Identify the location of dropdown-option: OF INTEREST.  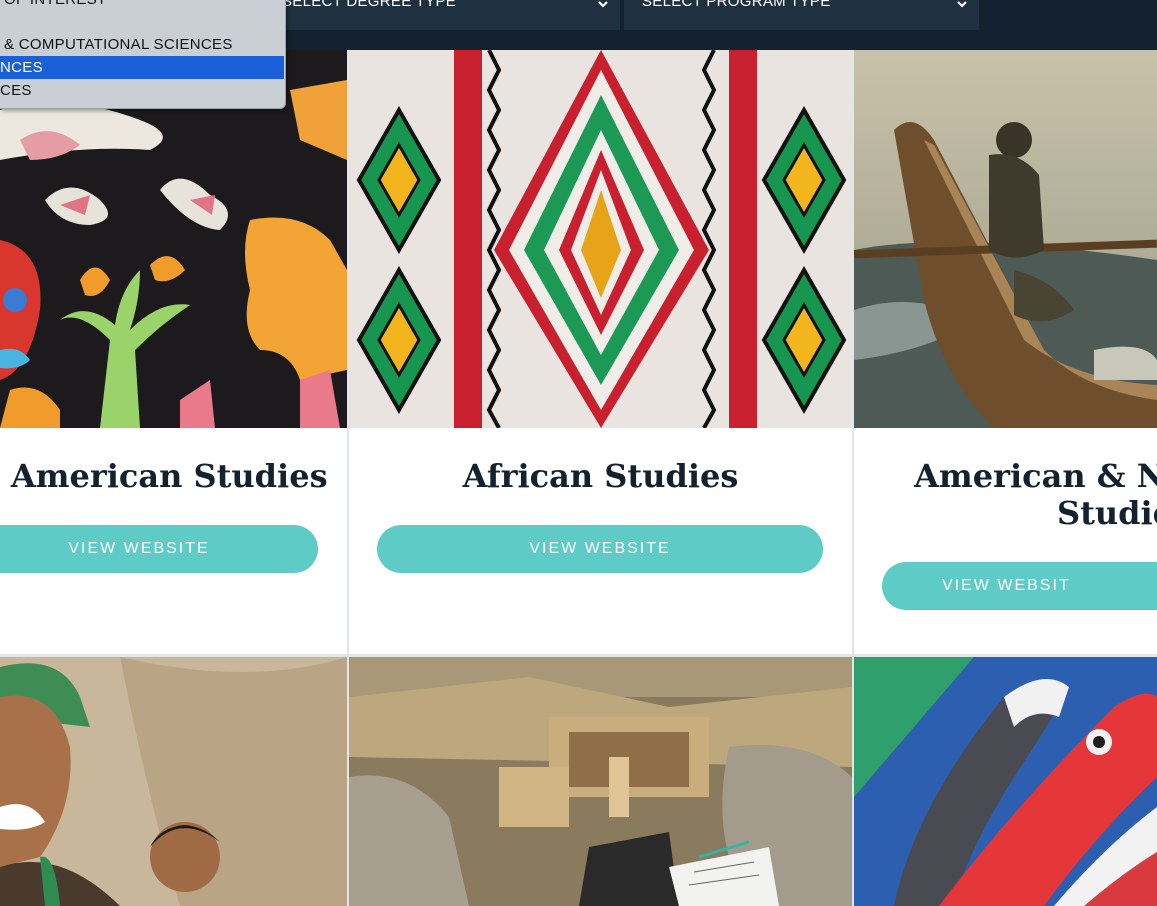
(142, 5).